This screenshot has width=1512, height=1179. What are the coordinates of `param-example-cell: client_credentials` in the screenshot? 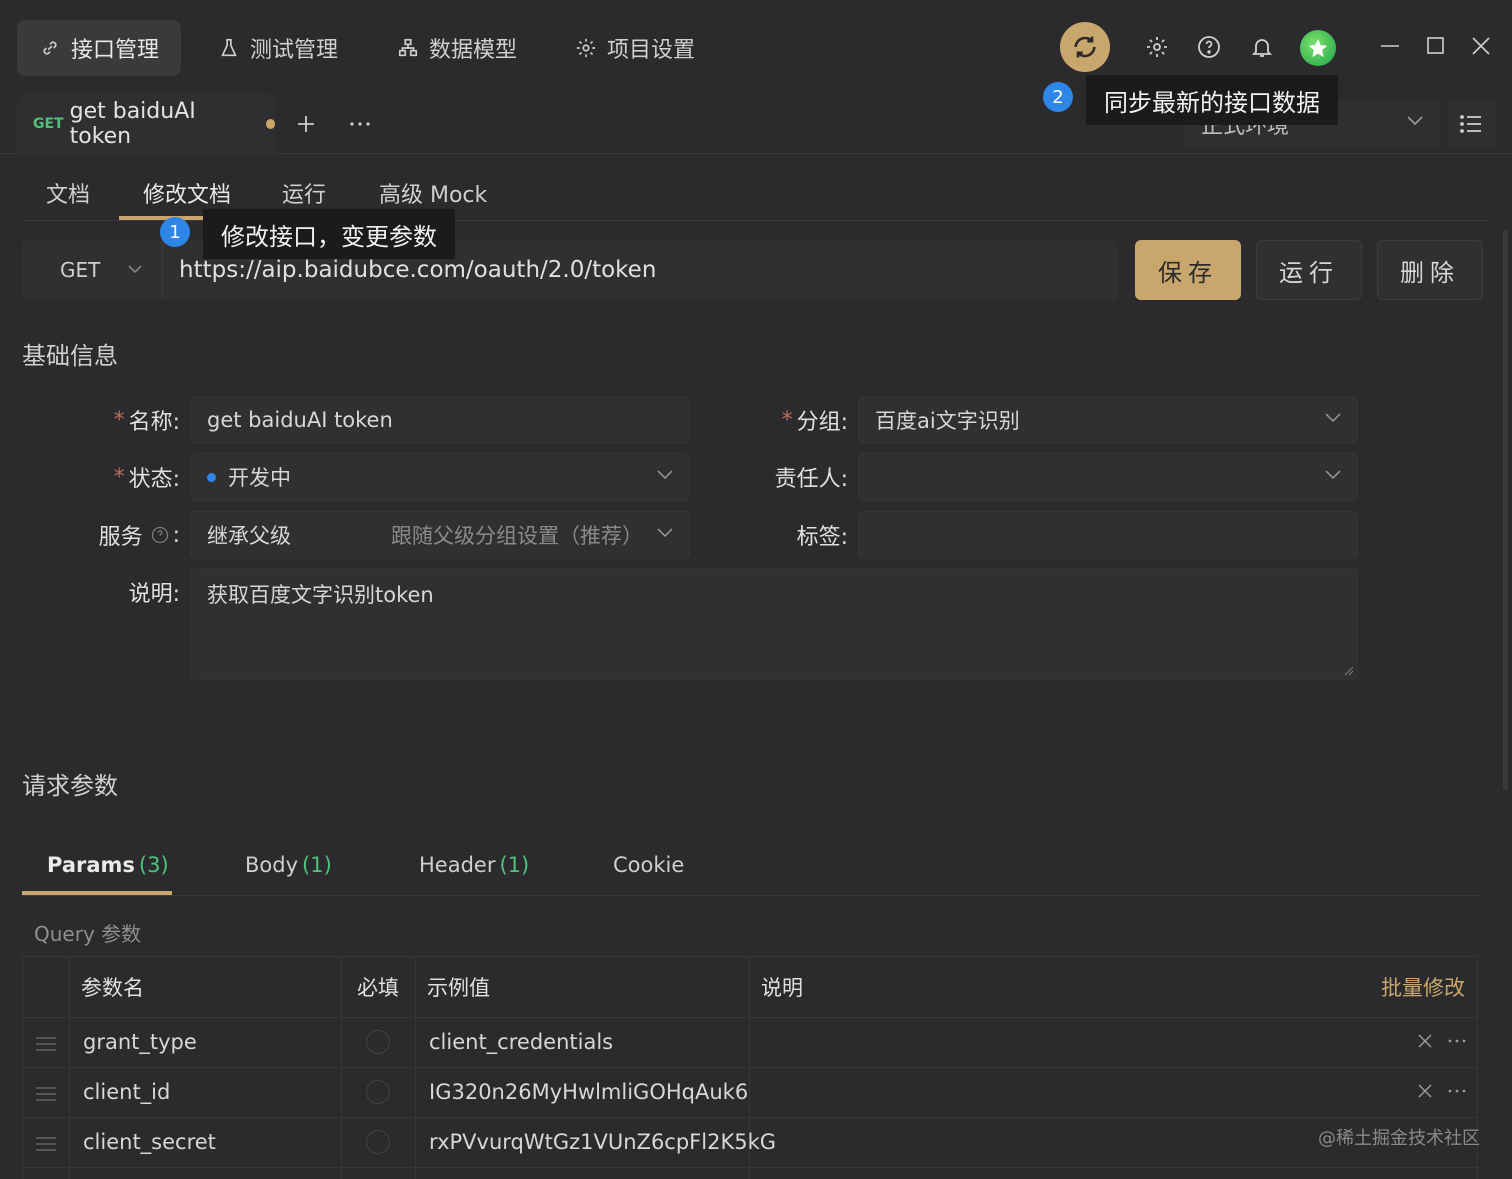 It's located at (514, 1042).